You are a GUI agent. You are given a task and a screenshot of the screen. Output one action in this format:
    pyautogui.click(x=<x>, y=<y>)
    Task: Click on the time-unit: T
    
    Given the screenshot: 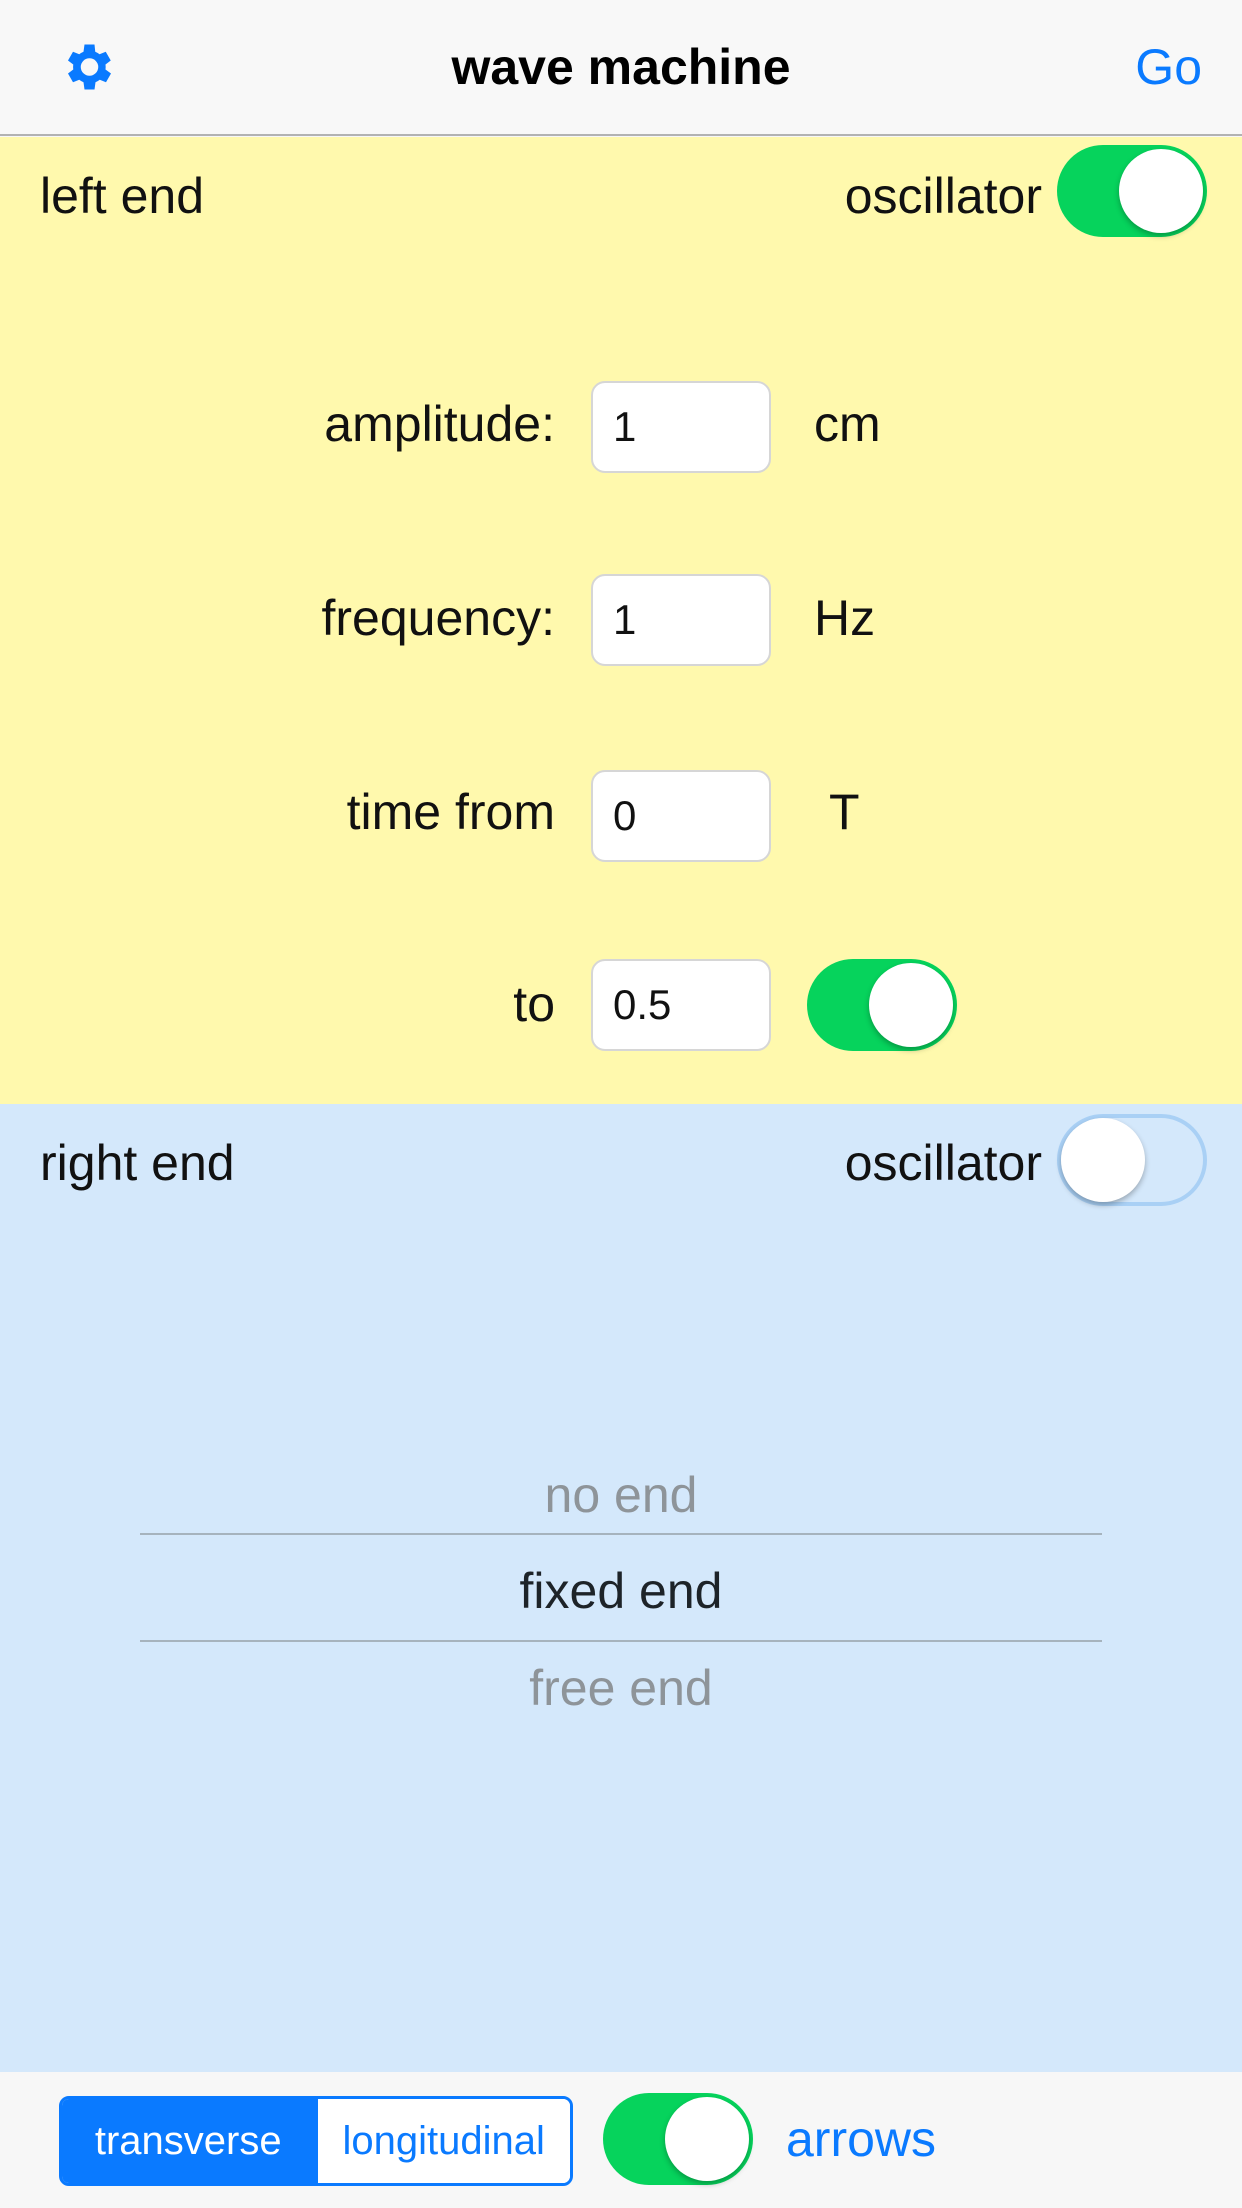 What is the action you would take?
    pyautogui.click(x=844, y=812)
    